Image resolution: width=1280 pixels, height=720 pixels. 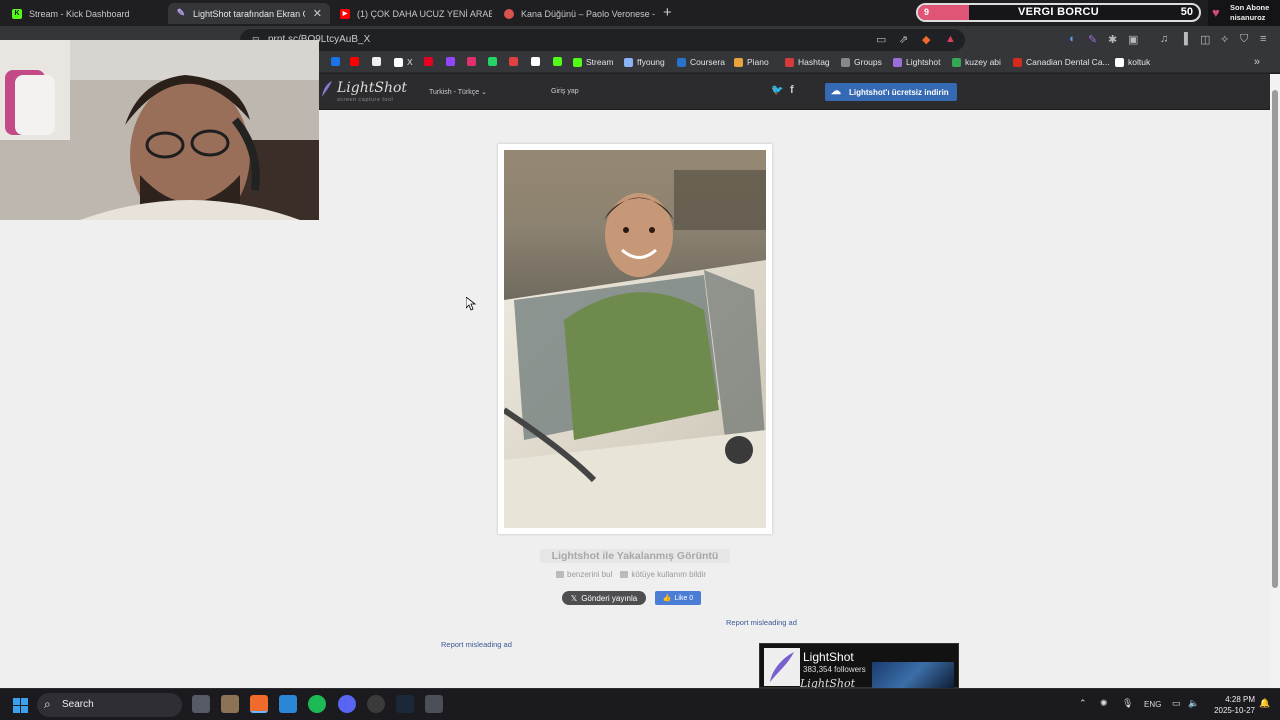 What do you see at coordinates (452, 61) in the screenshot?
I see `bookmark-twitch` at bounding box center [452, 61].